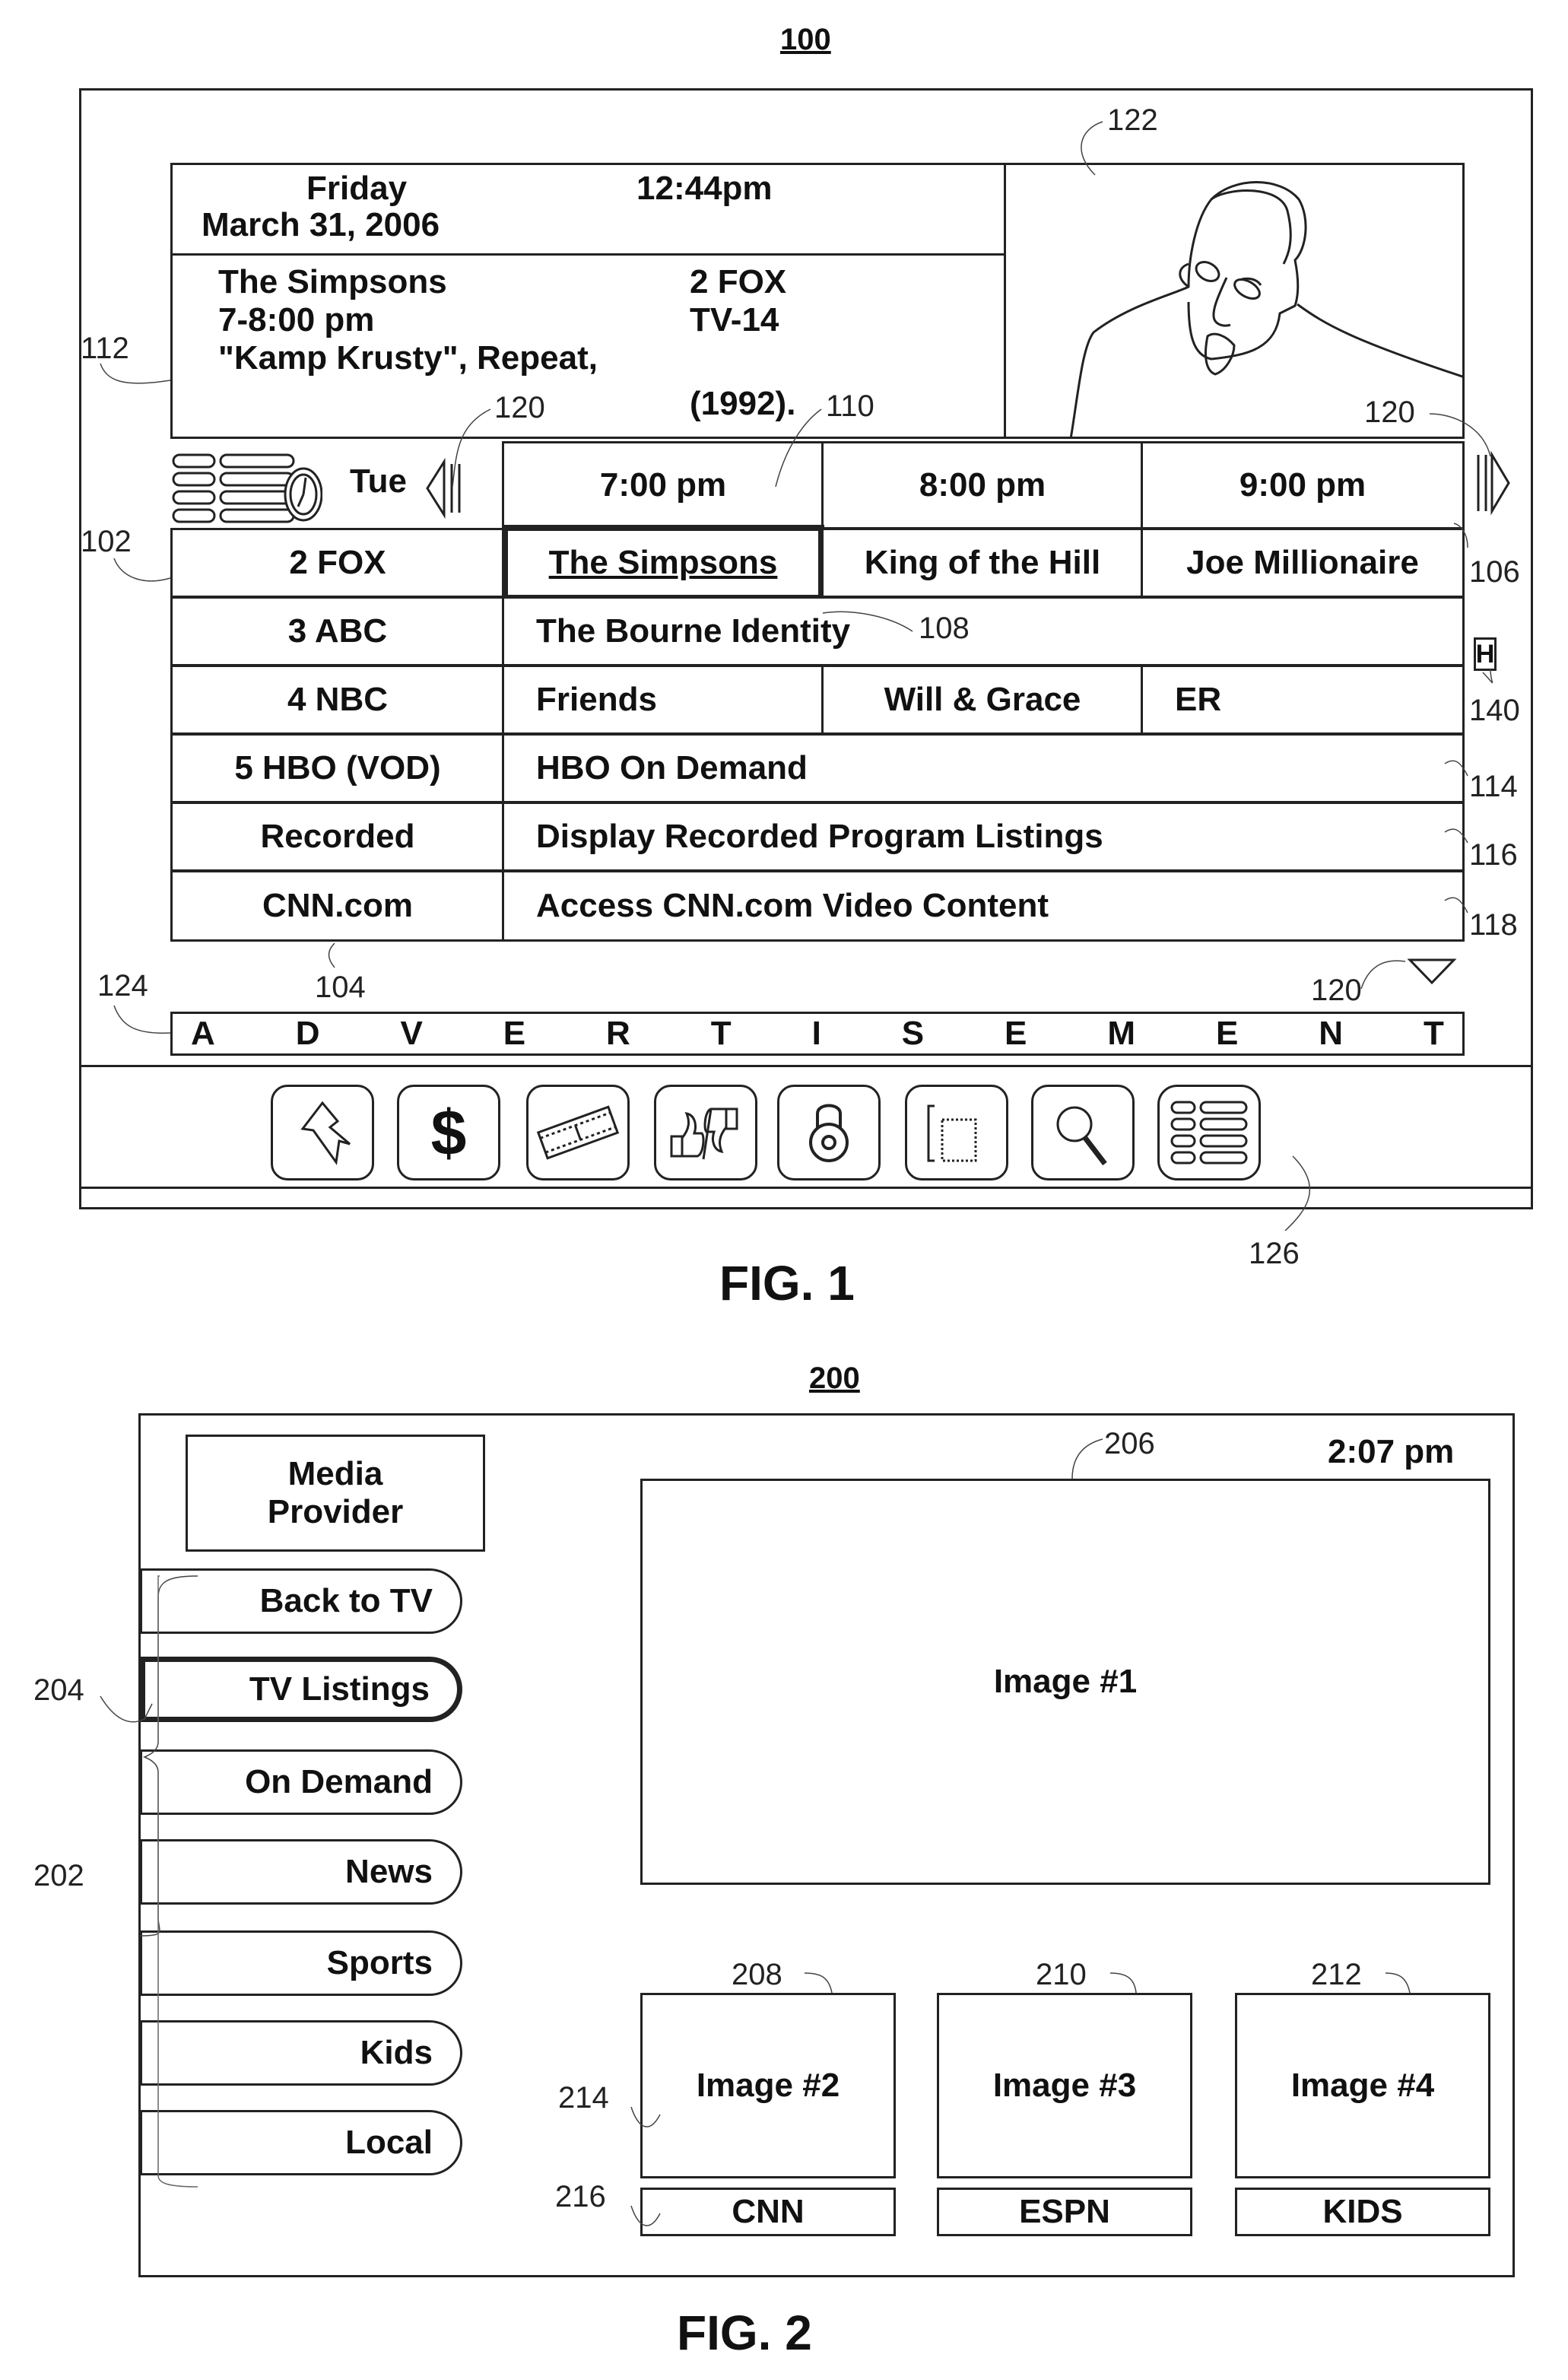 This screenshot has height=2380, width=1568. I want to click on ref-116: 116, so click(1494, 855).